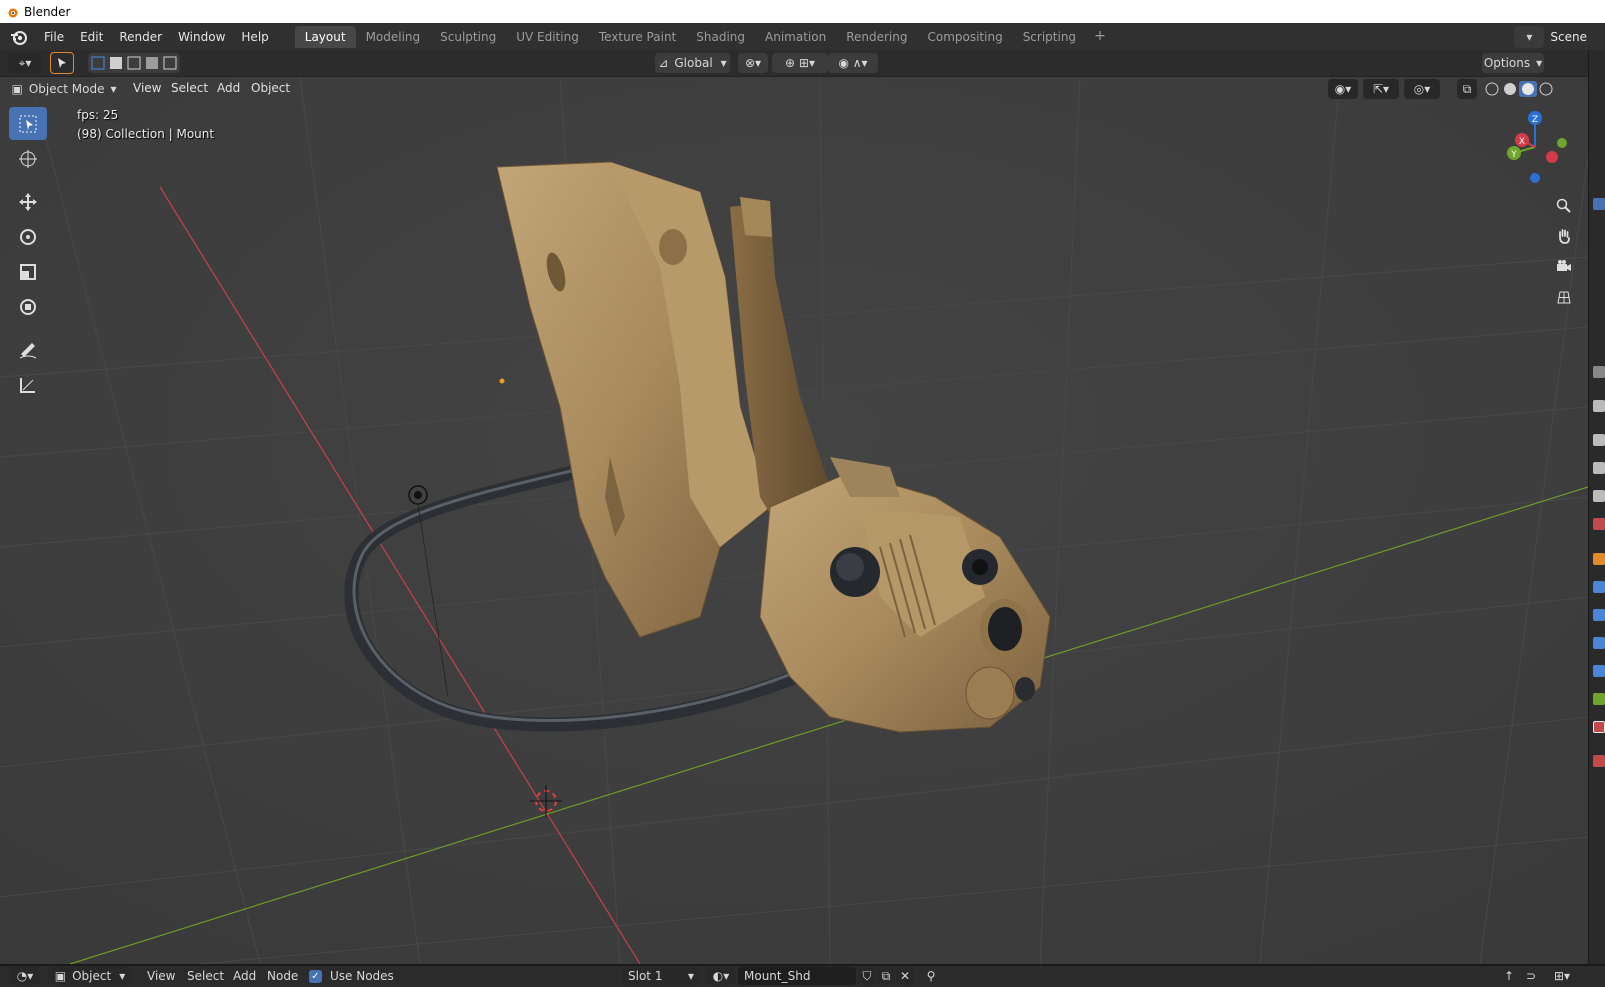 The height and width of the screenshot is (987, 1605). What do you see at coordinates (140, 37) in the screenshot?
I see `menu-render: Render` at bounding box center [140, 37].